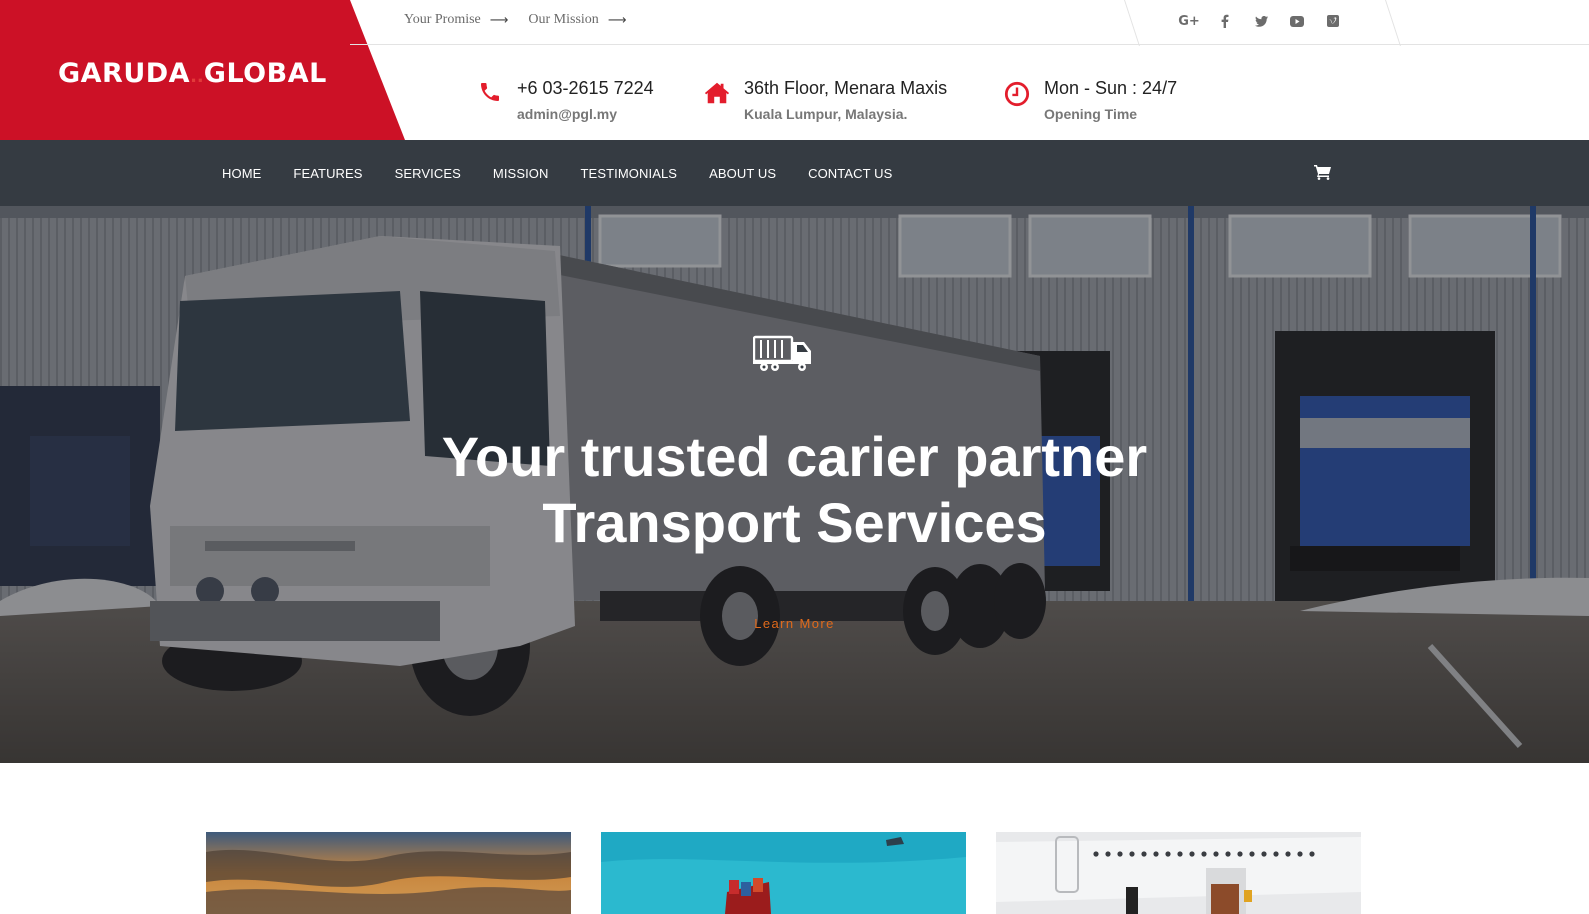  Describe the element at coordinates (442, 19) in the screenshot. I see `your-promise-label: Your Promise` at that location.